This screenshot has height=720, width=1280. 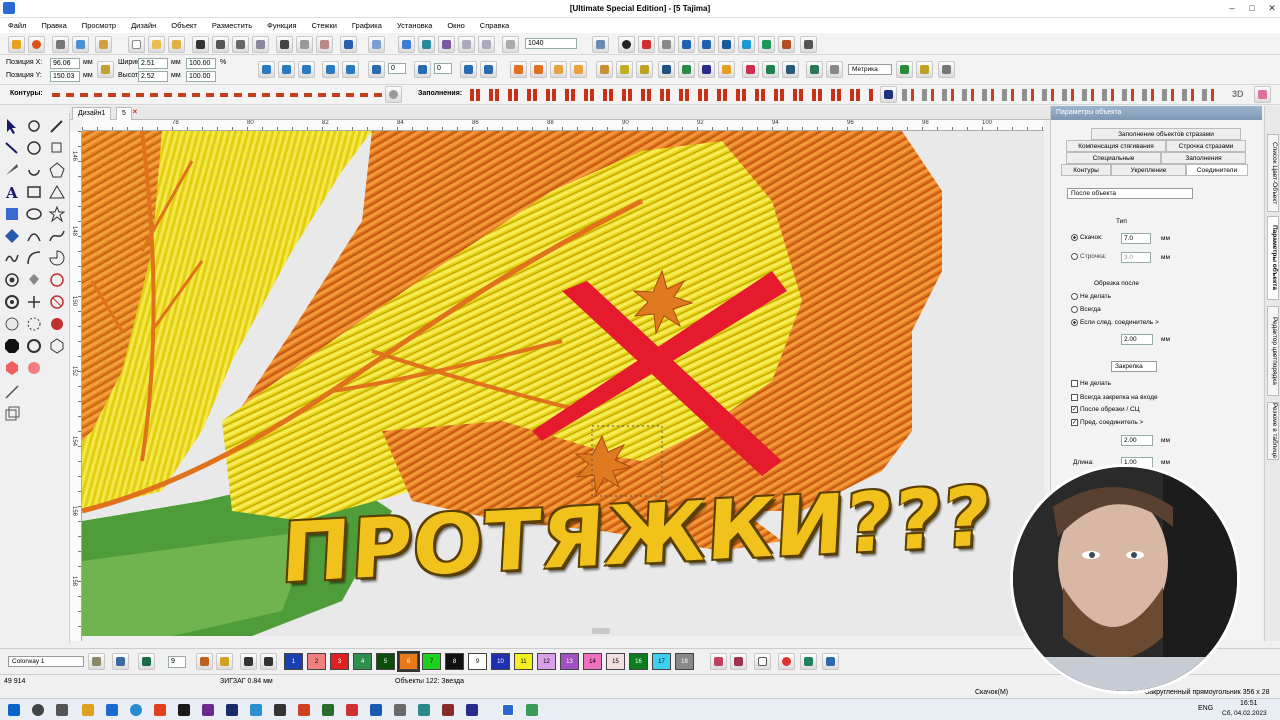 I want to click on wilcom-logo-icon, so click(x=36, y=44).